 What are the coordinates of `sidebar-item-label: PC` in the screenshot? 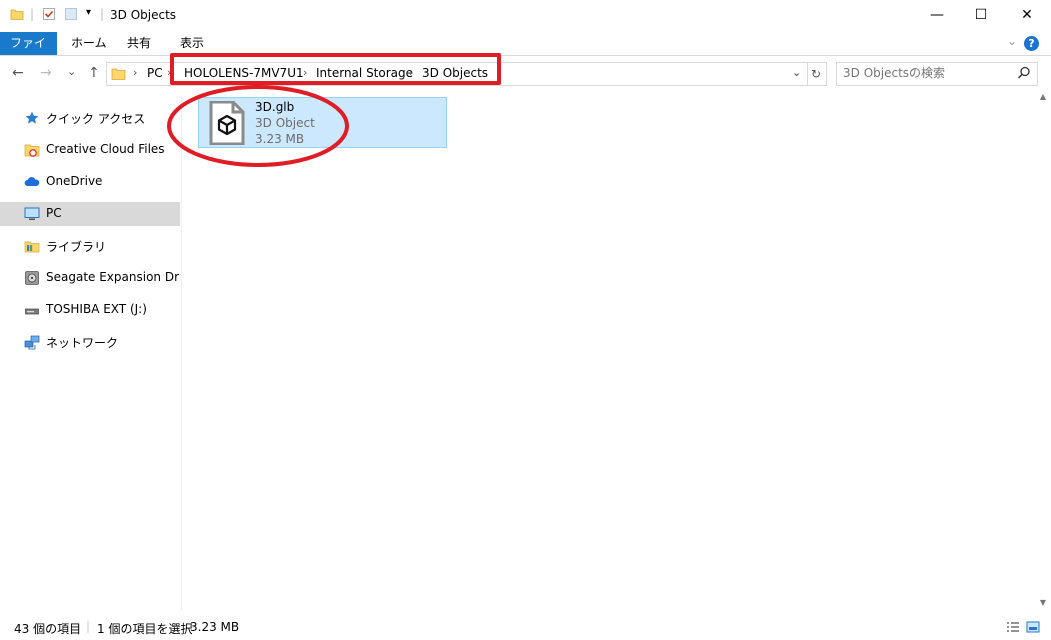 It's located at (54, 213).